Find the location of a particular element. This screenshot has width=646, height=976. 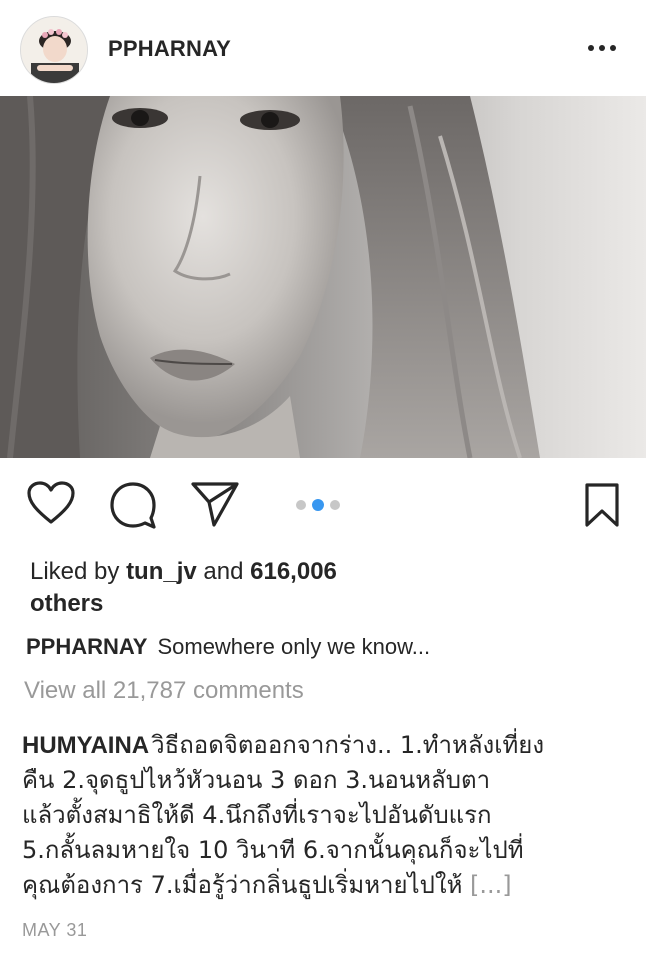

comment-text: วิธีถอดจิตออกจากร่าง.. 1.ทำหลังเที่ยง is located at coordinates (348, 745).